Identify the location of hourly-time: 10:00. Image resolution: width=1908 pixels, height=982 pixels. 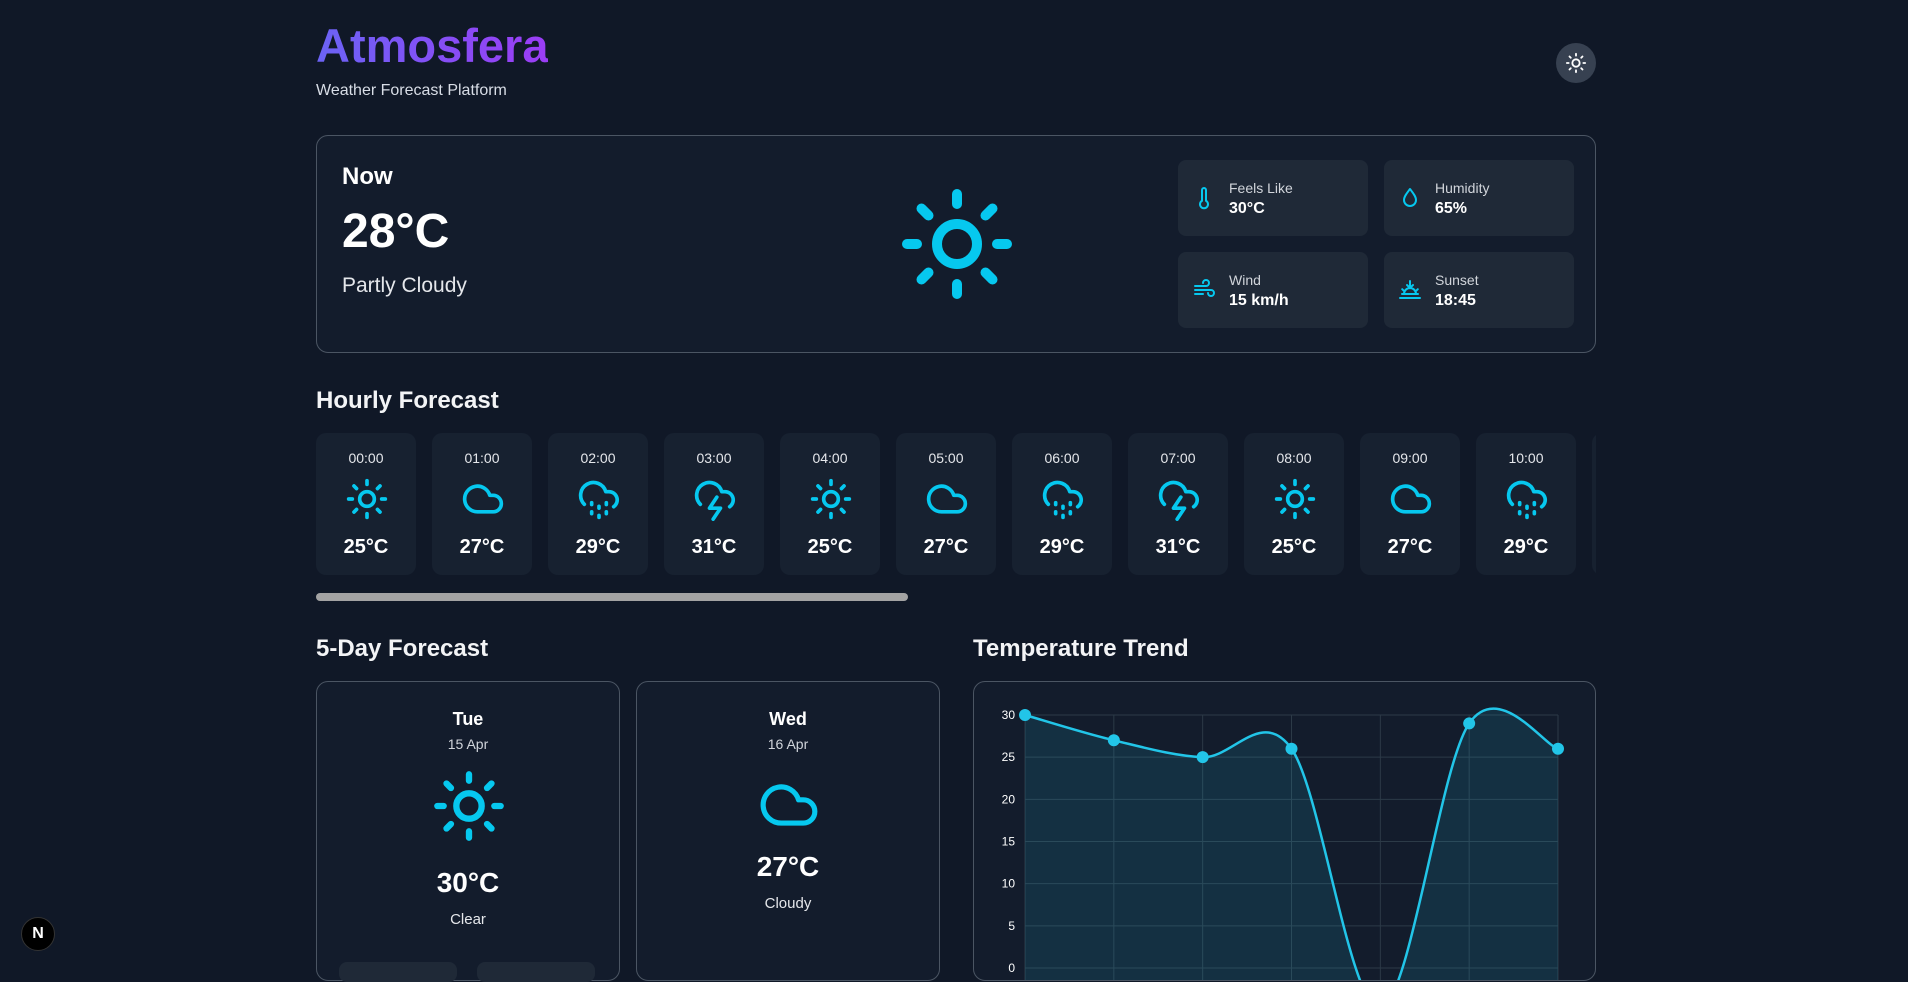
(1526, 458).